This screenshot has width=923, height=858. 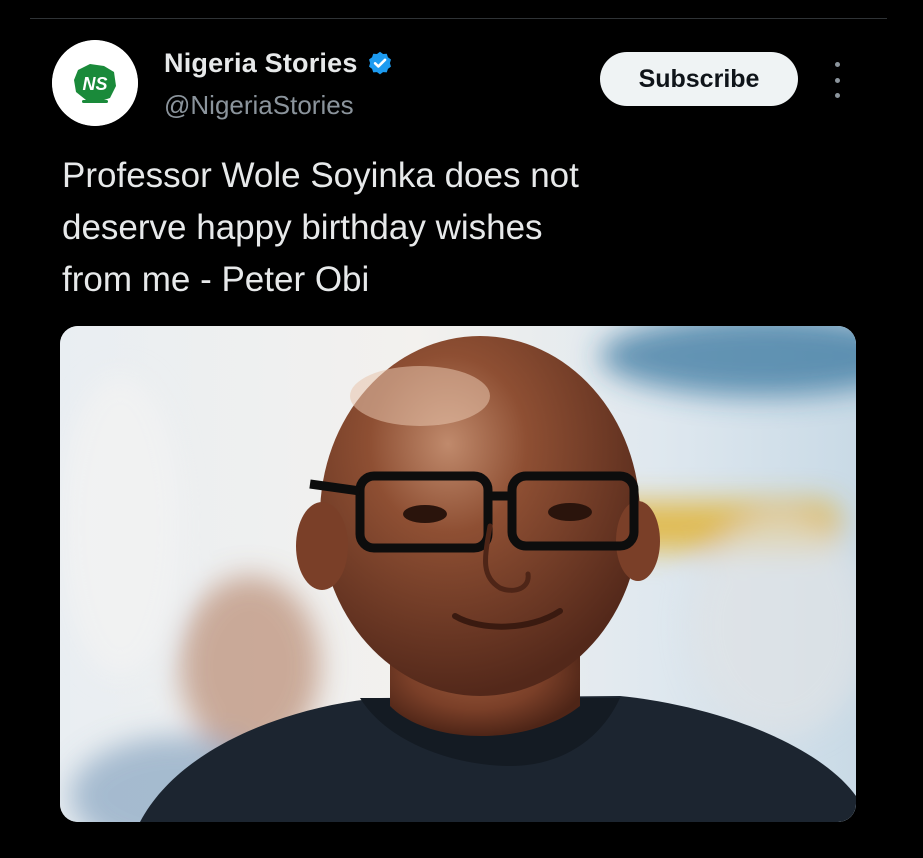 I want to click on subscribe-button: Subscribe, so click(x=699, y=79).